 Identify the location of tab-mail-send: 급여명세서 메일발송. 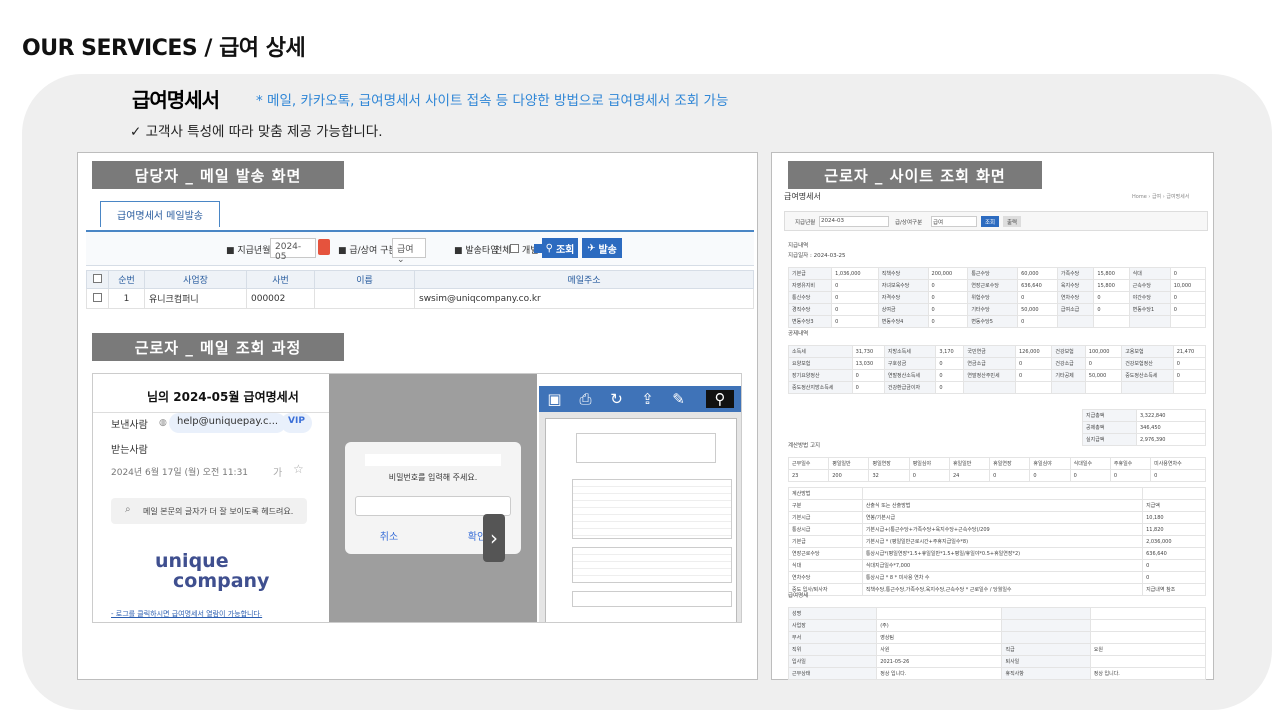
(160, 214).